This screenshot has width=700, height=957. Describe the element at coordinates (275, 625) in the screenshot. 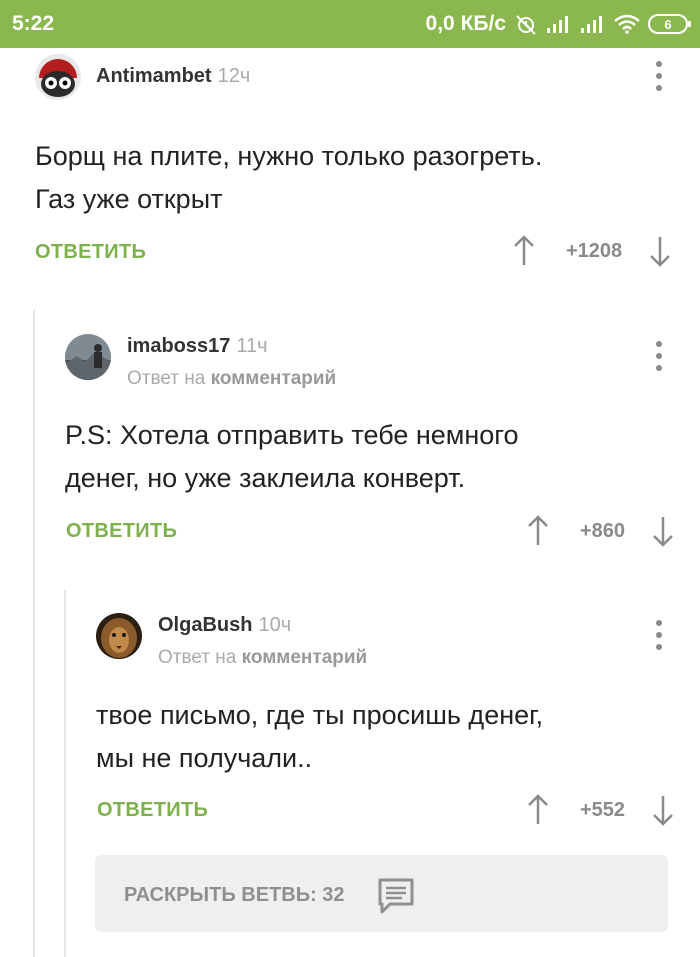

I see `comment-time: 10ч` at that location.